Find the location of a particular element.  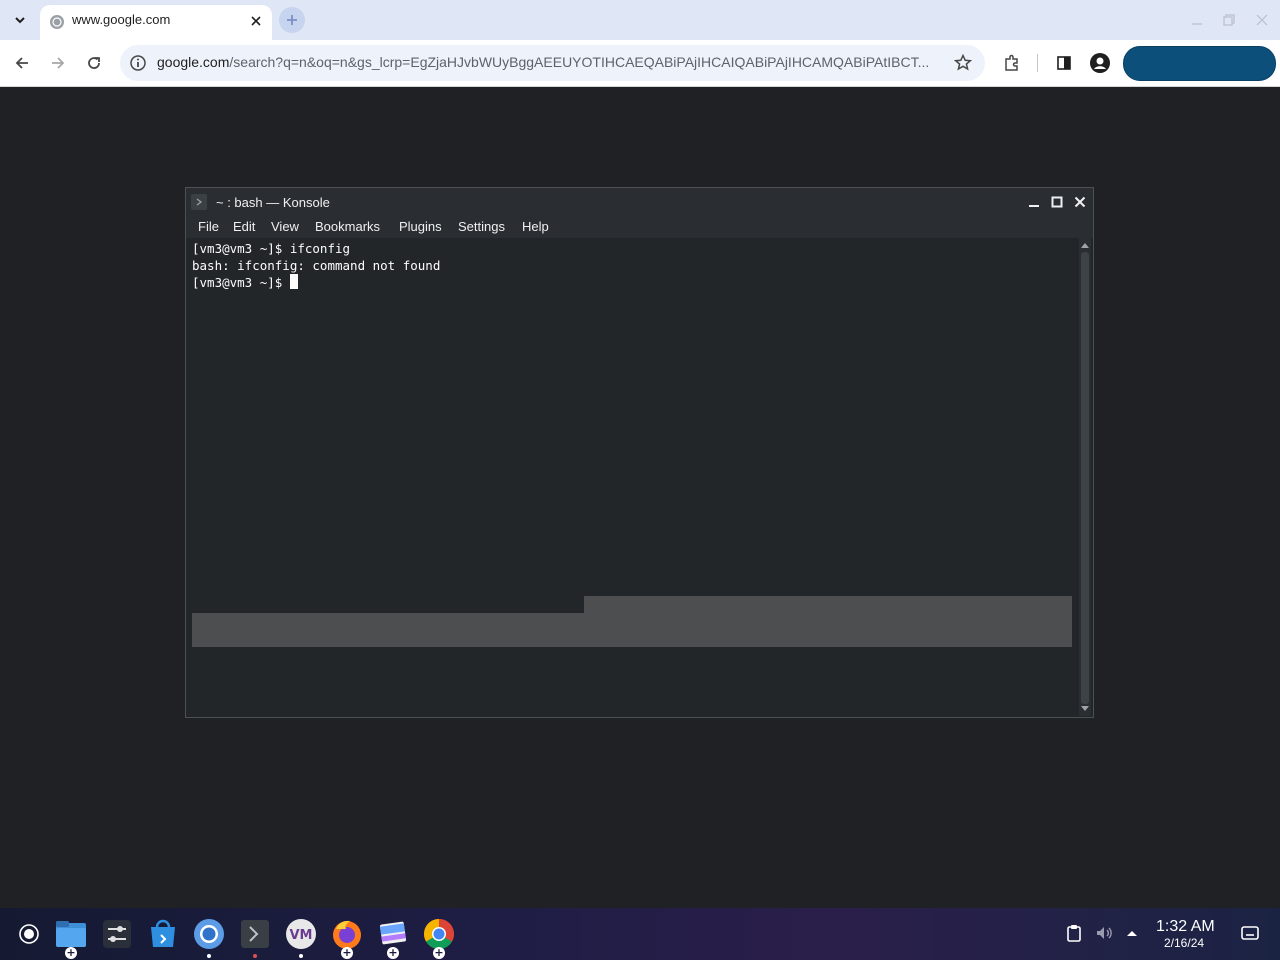

reload-icon is located at coordinates (94, 63).